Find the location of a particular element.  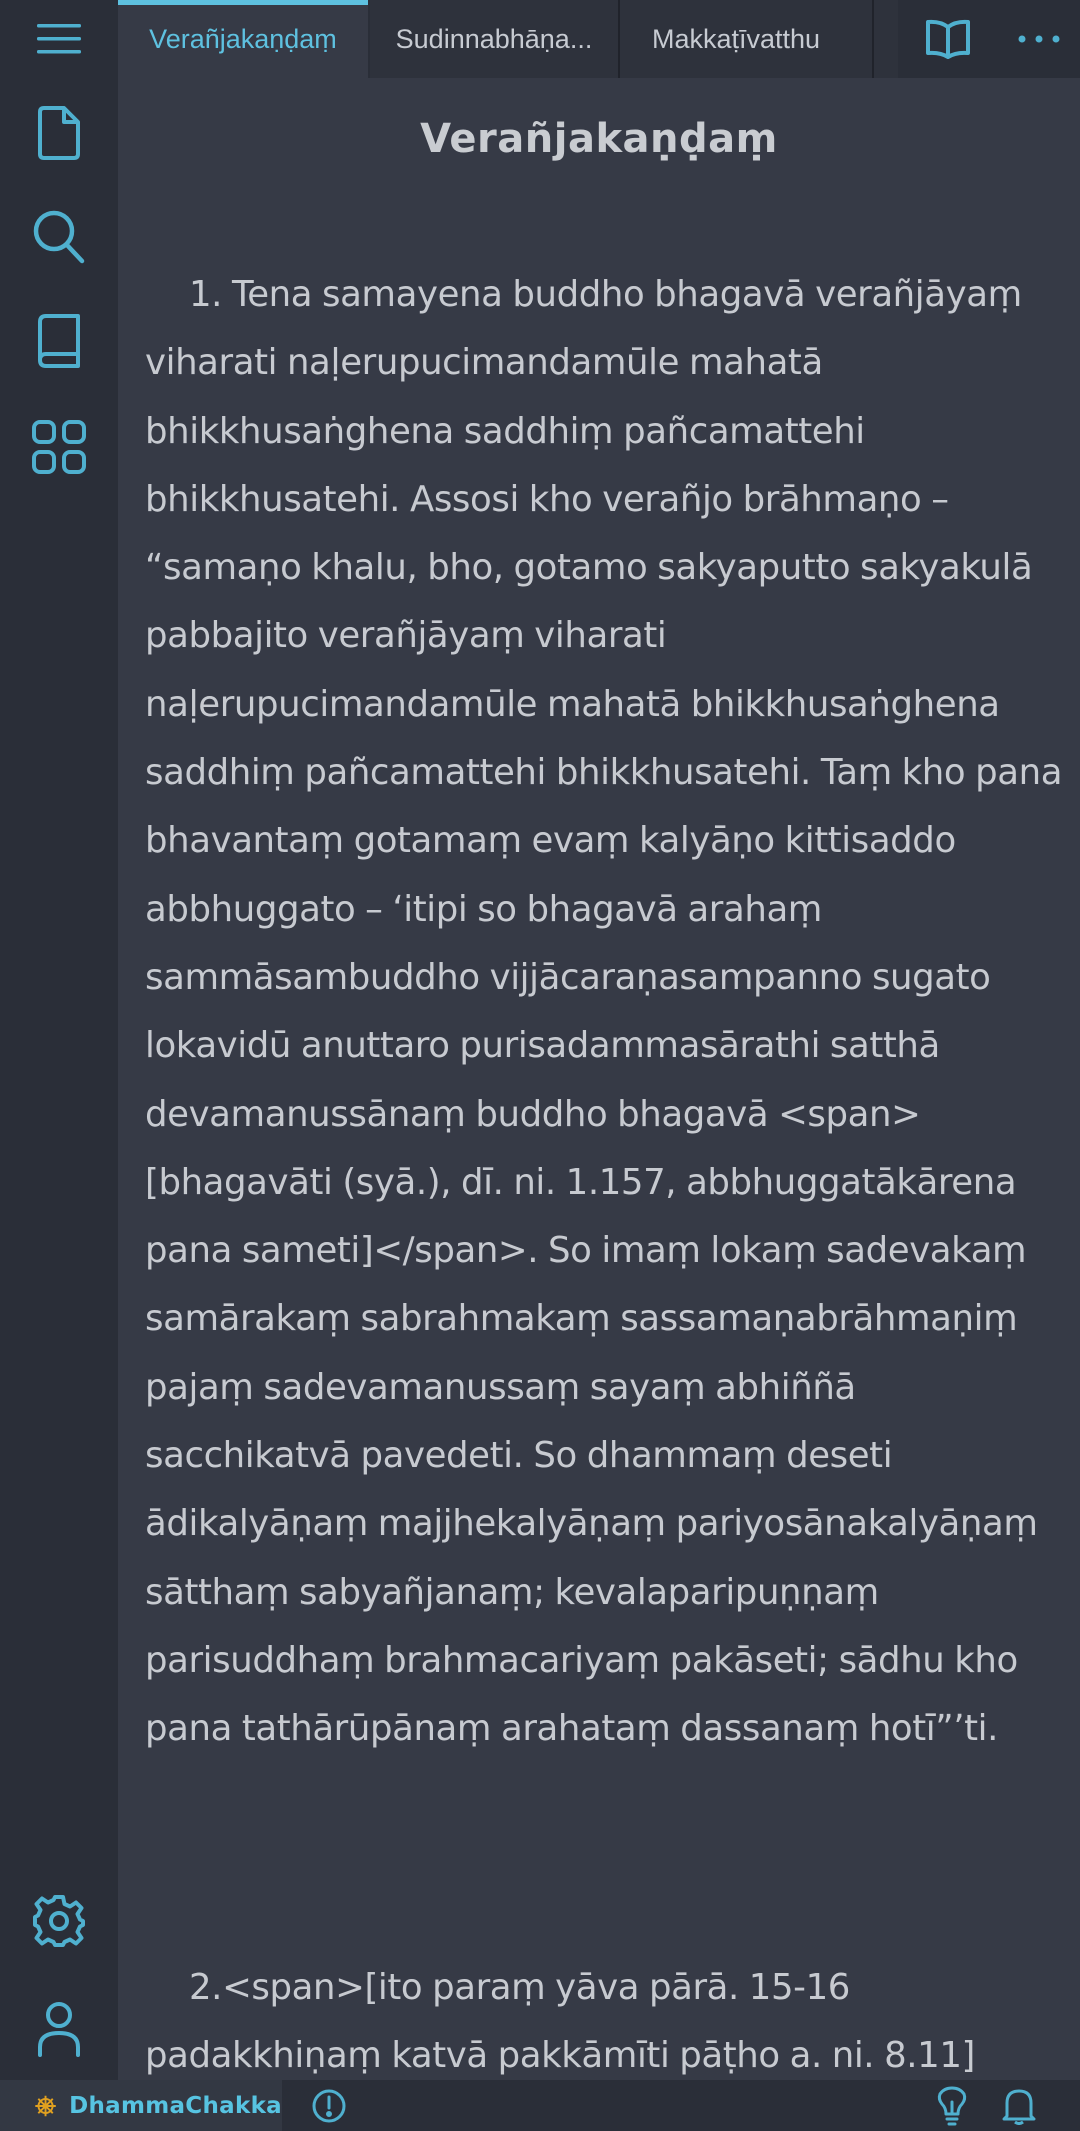

problems-button is located at coordinates (329, 2105).